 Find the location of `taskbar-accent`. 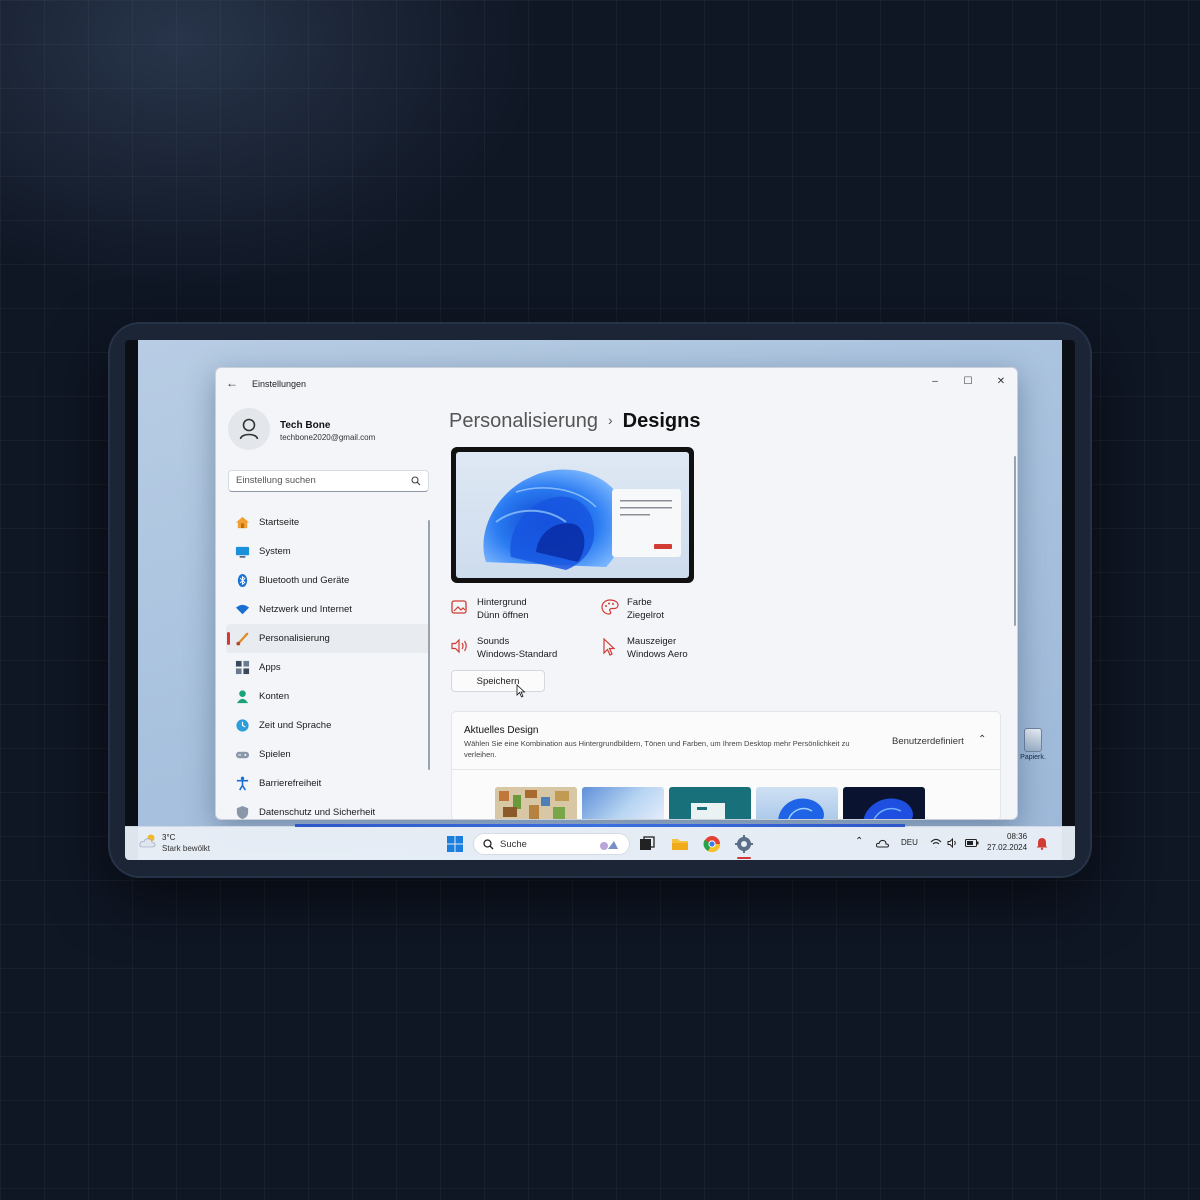

taskbar-accent is located at coordinates (600, 825).